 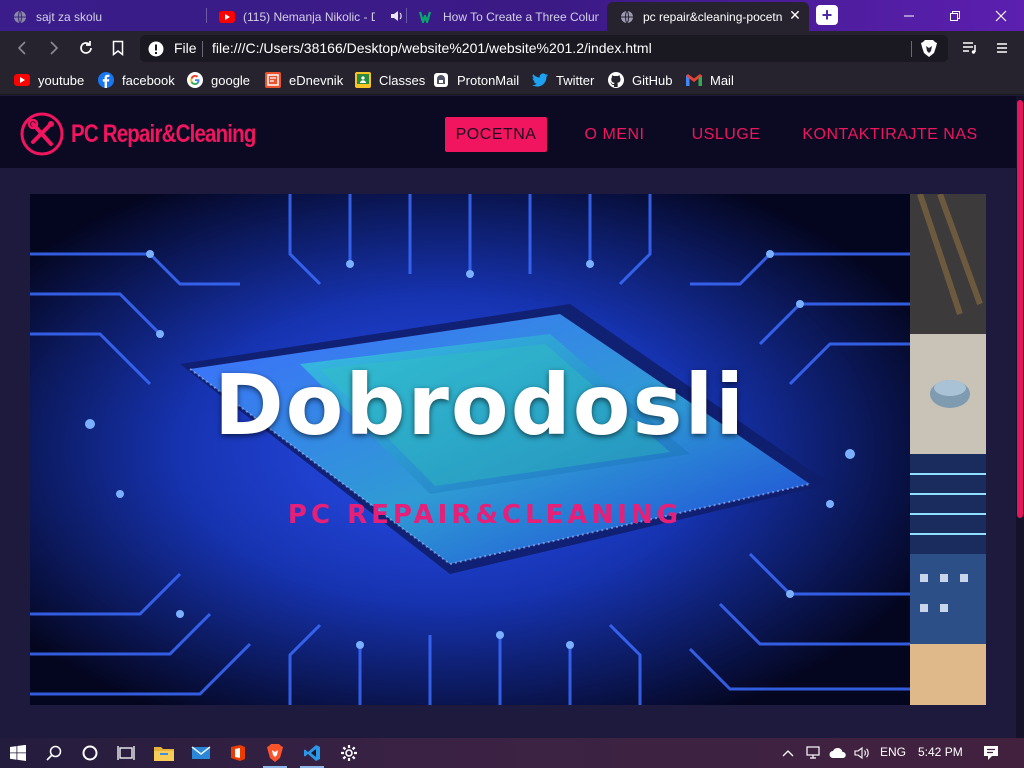 I want to click on bookmark-mail: Mail, so click(x=710, y=80).